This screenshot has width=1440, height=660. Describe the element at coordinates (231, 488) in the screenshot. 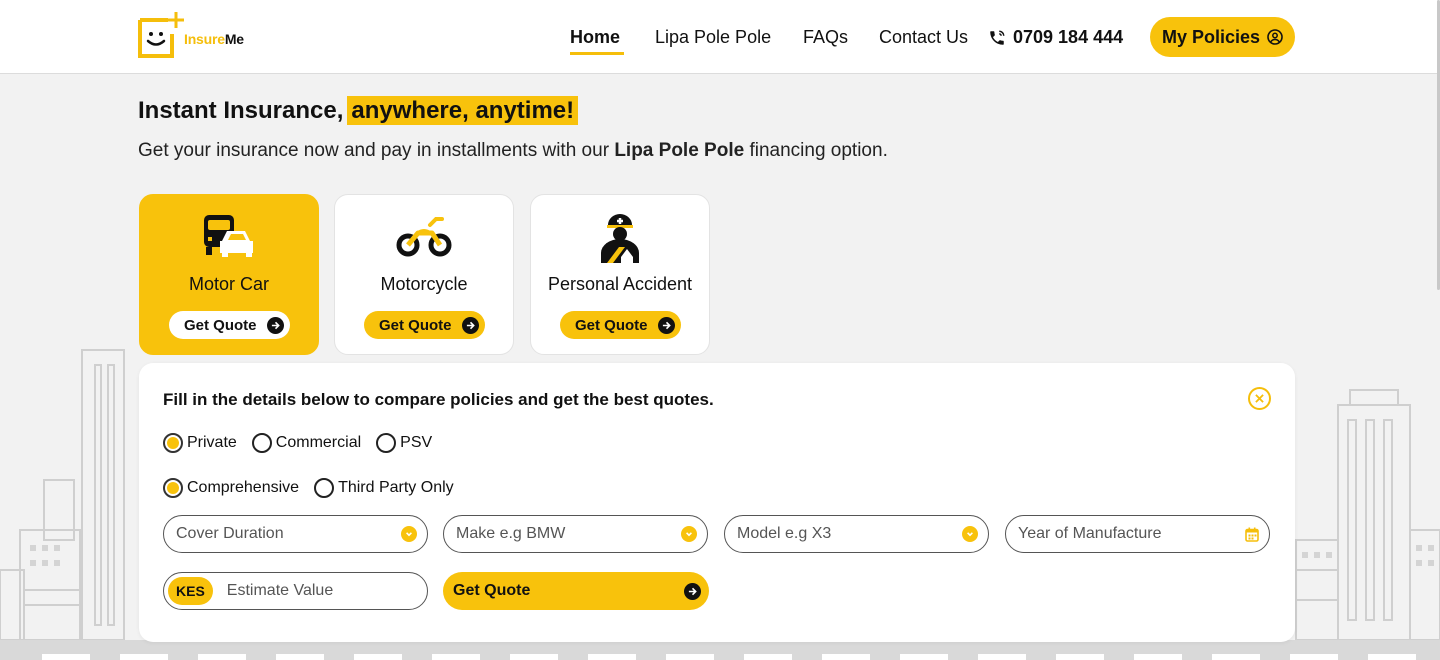

I see `radio-comprehensive: Comprehensive` at that location.